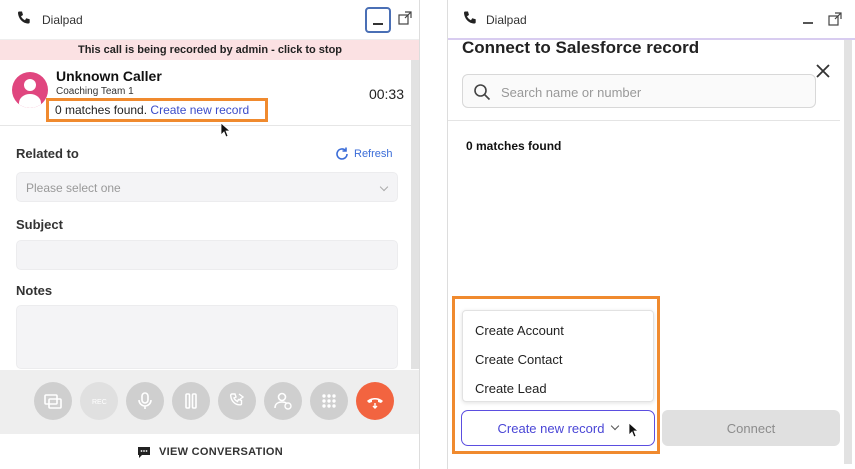 The image size is (855, 469). Describe the element at coordinates (581, 47) in the screenshot. I see `modal-title: Connect to Salesforce record` at that location.